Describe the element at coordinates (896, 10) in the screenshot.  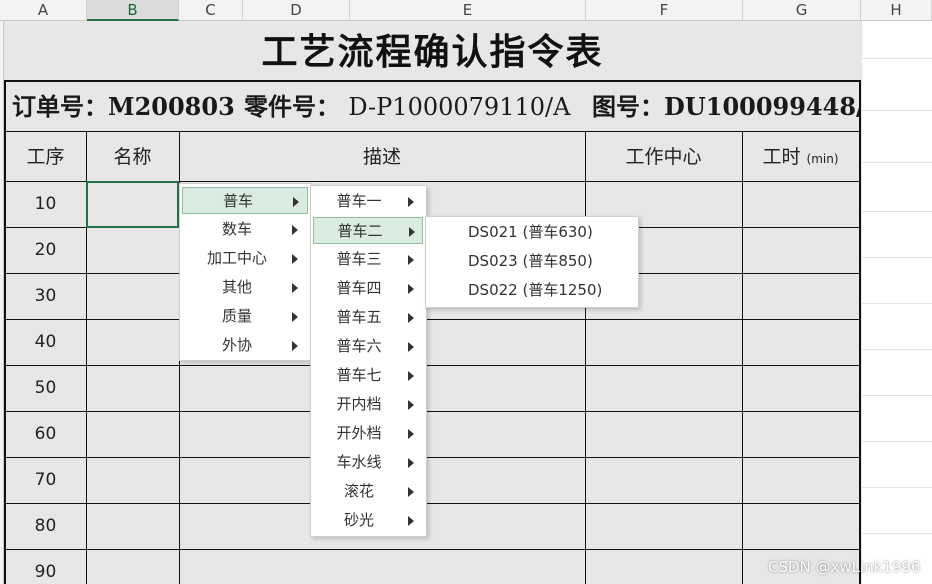
I see `column-header-h: H` at that location.